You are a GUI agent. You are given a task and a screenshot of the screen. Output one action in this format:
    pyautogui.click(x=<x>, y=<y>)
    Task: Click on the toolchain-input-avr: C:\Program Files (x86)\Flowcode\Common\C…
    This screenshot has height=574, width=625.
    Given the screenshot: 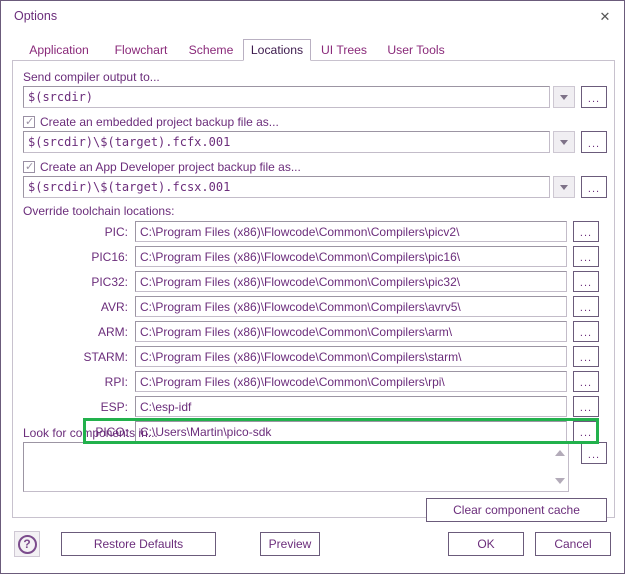 What is the action you would take?
    pyautogui.click(x=351, y=306)
    